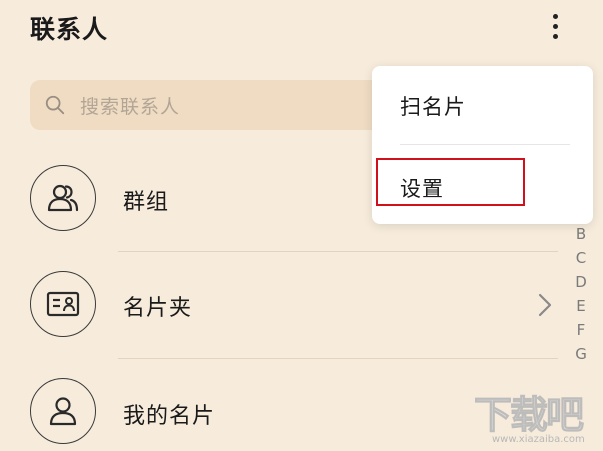 This screenshot has height=451, width=603. Describe the element at coordinates (63, 411) in the screenshot. I see `person-icon` at that location.